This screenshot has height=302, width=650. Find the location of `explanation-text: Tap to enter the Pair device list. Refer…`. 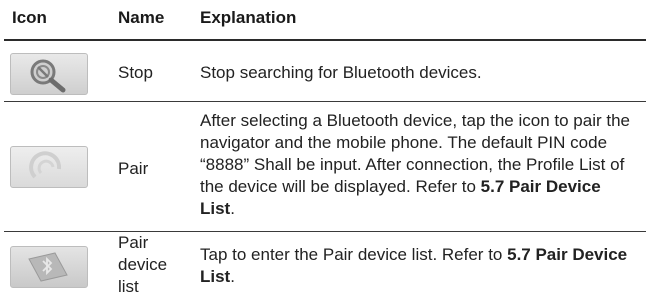

explanation-text: Tap to enter the Pair device list. Refer… is located at coordinates (354, 254).